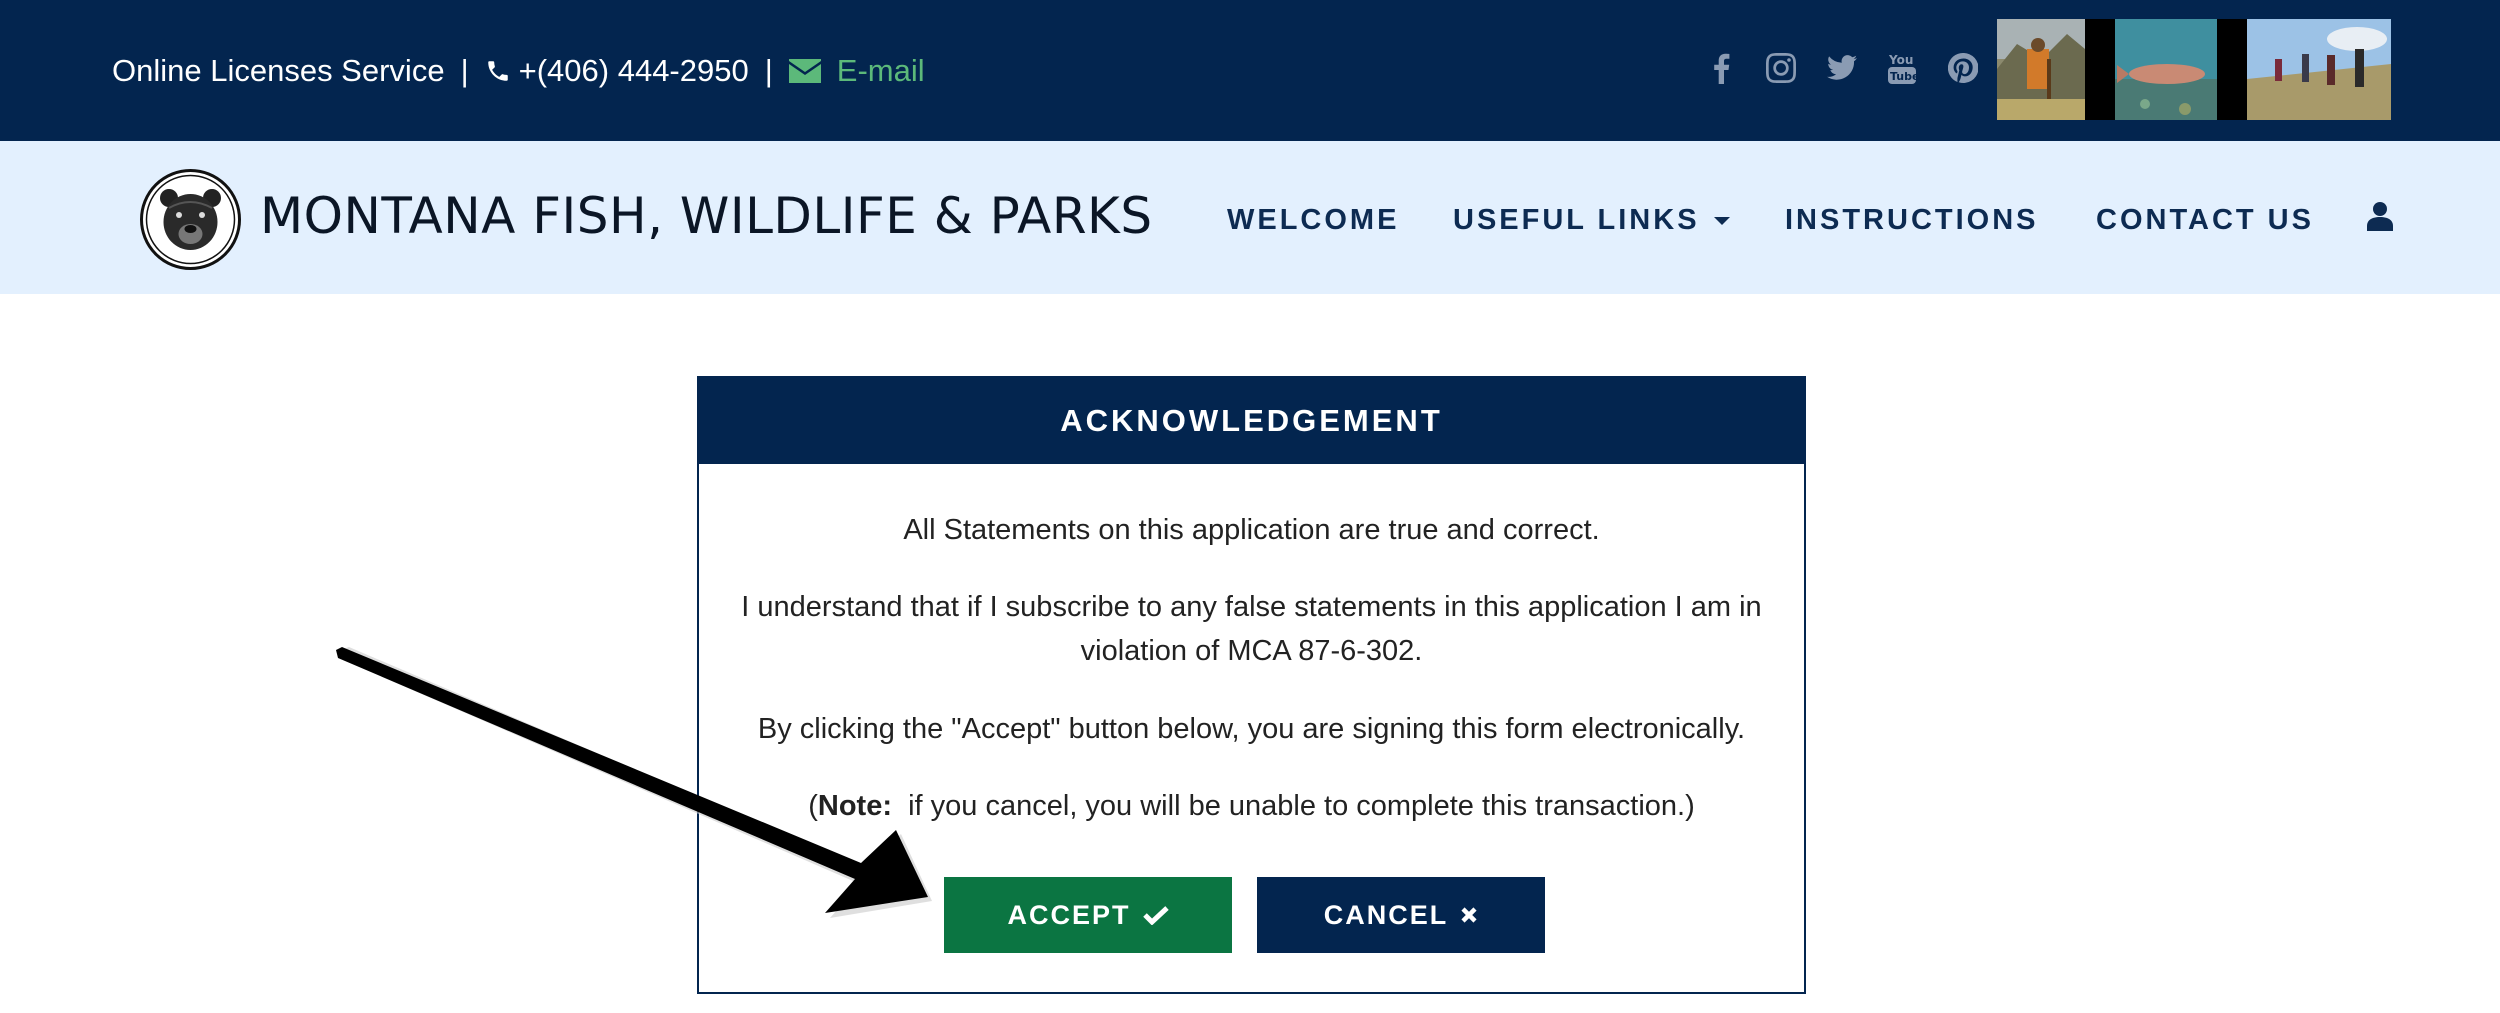  I want to click on instagram-icon, so click(1781, 68).